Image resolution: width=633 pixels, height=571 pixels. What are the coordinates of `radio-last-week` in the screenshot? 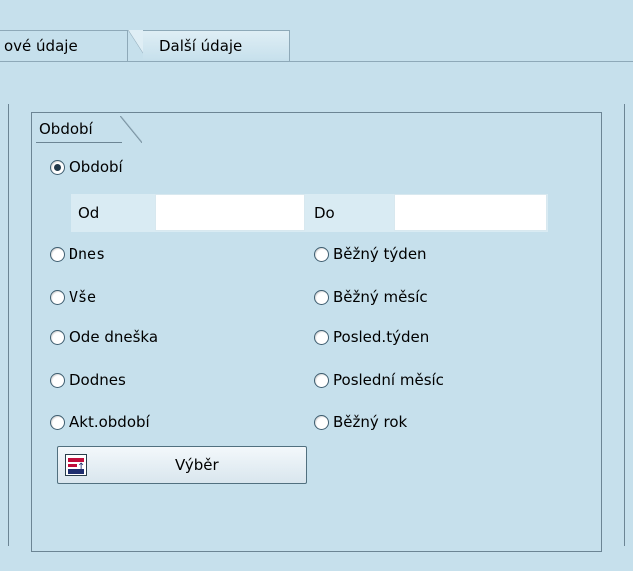 It's located at (321, 337).